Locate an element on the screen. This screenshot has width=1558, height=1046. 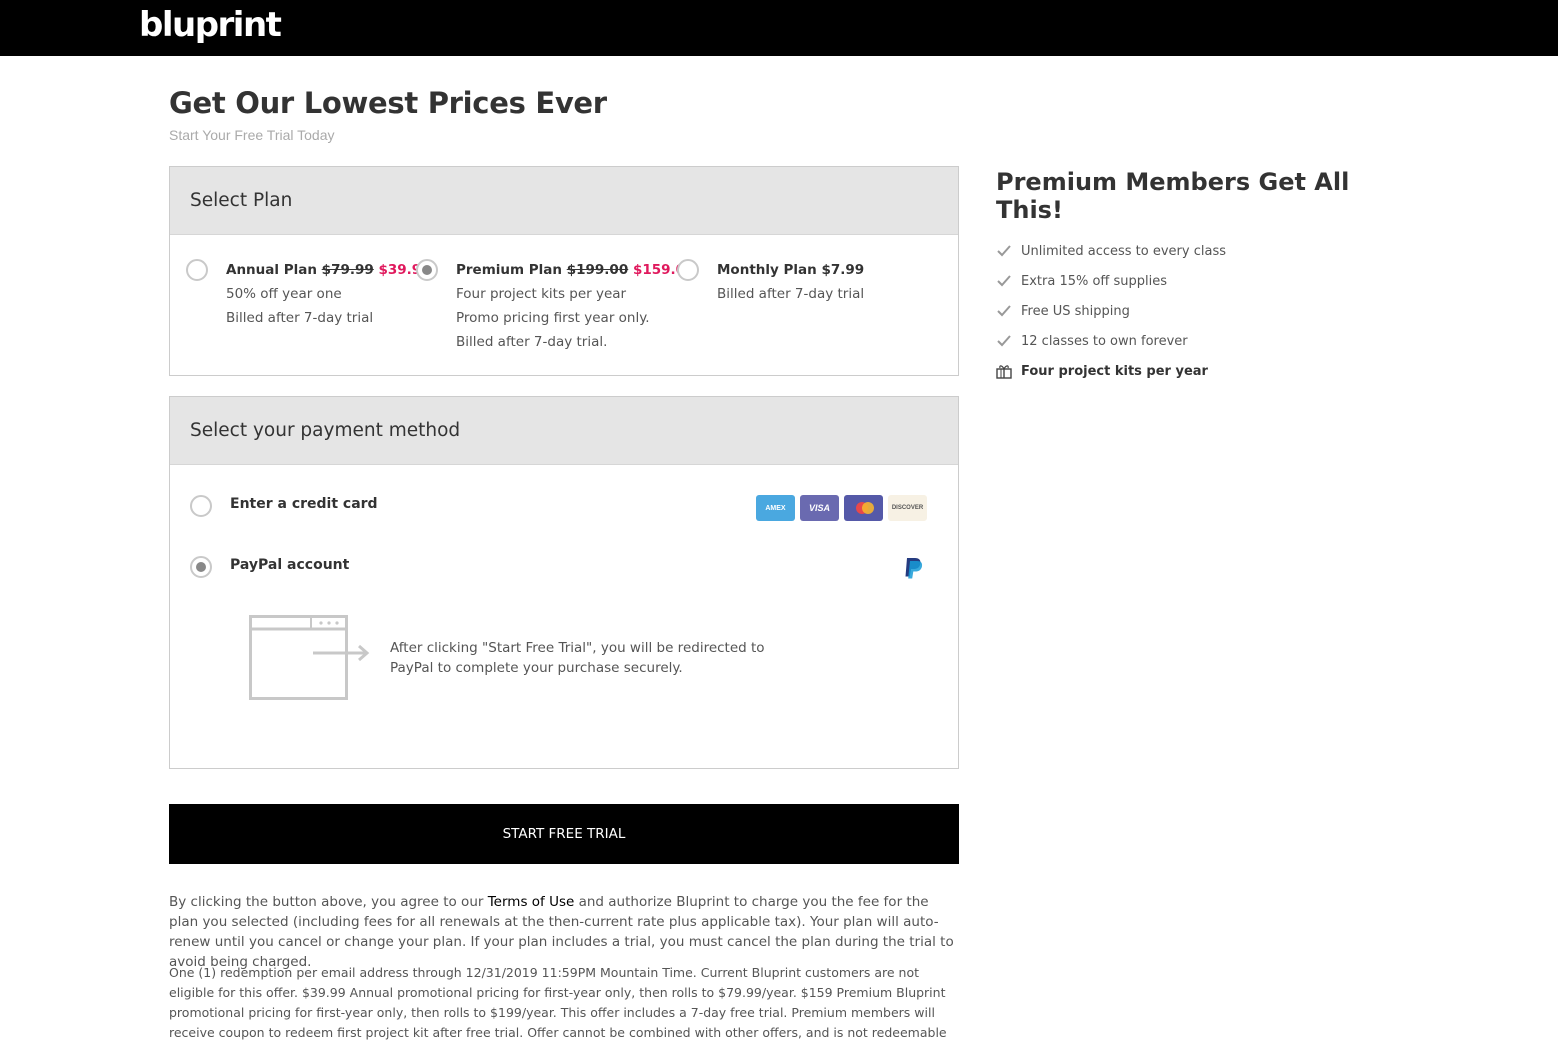
benefit-item: Free US shipping is located at coordinates (1111, 315).